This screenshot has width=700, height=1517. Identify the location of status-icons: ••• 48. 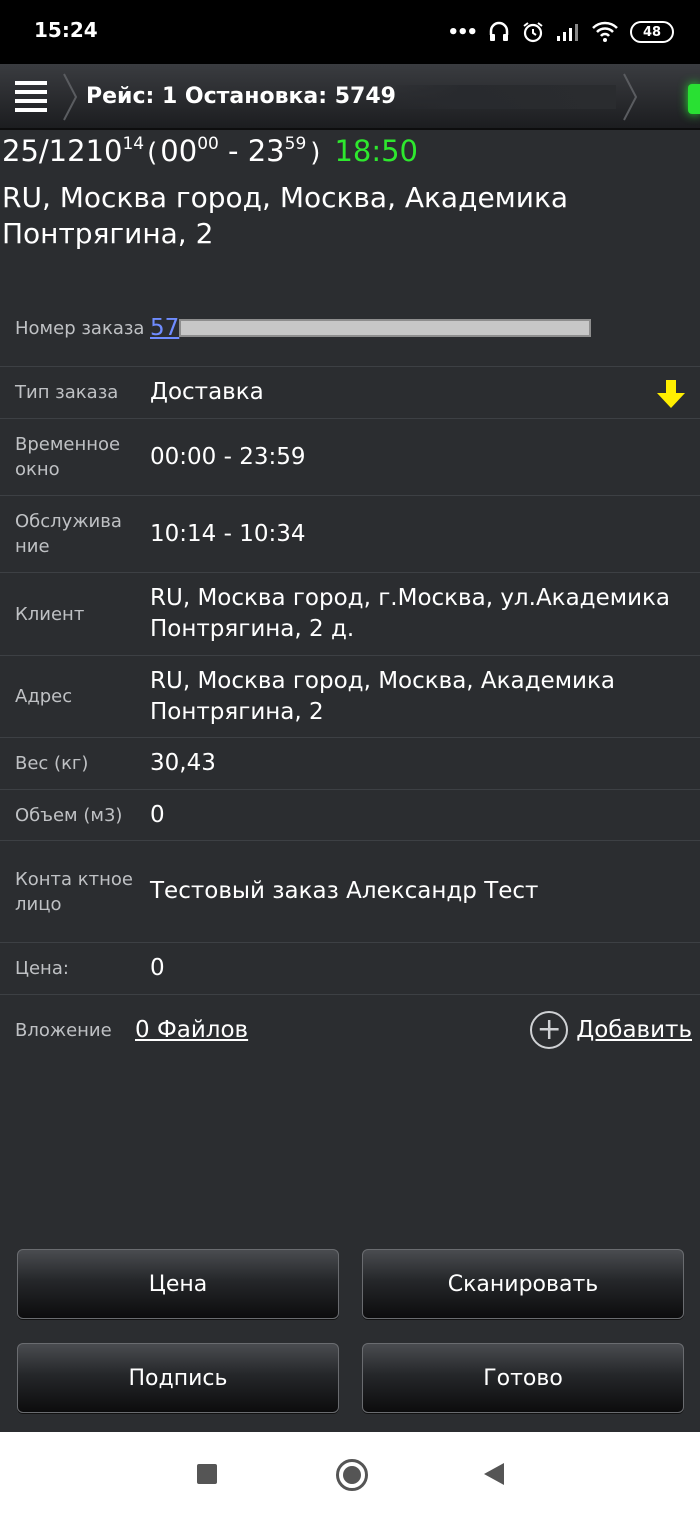
(560, 32).